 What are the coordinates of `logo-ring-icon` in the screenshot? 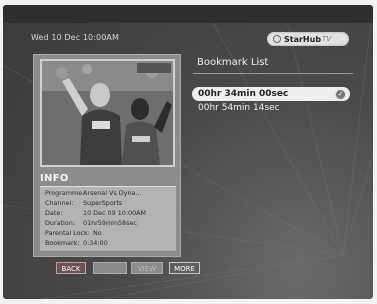 It's located at (277, 39).